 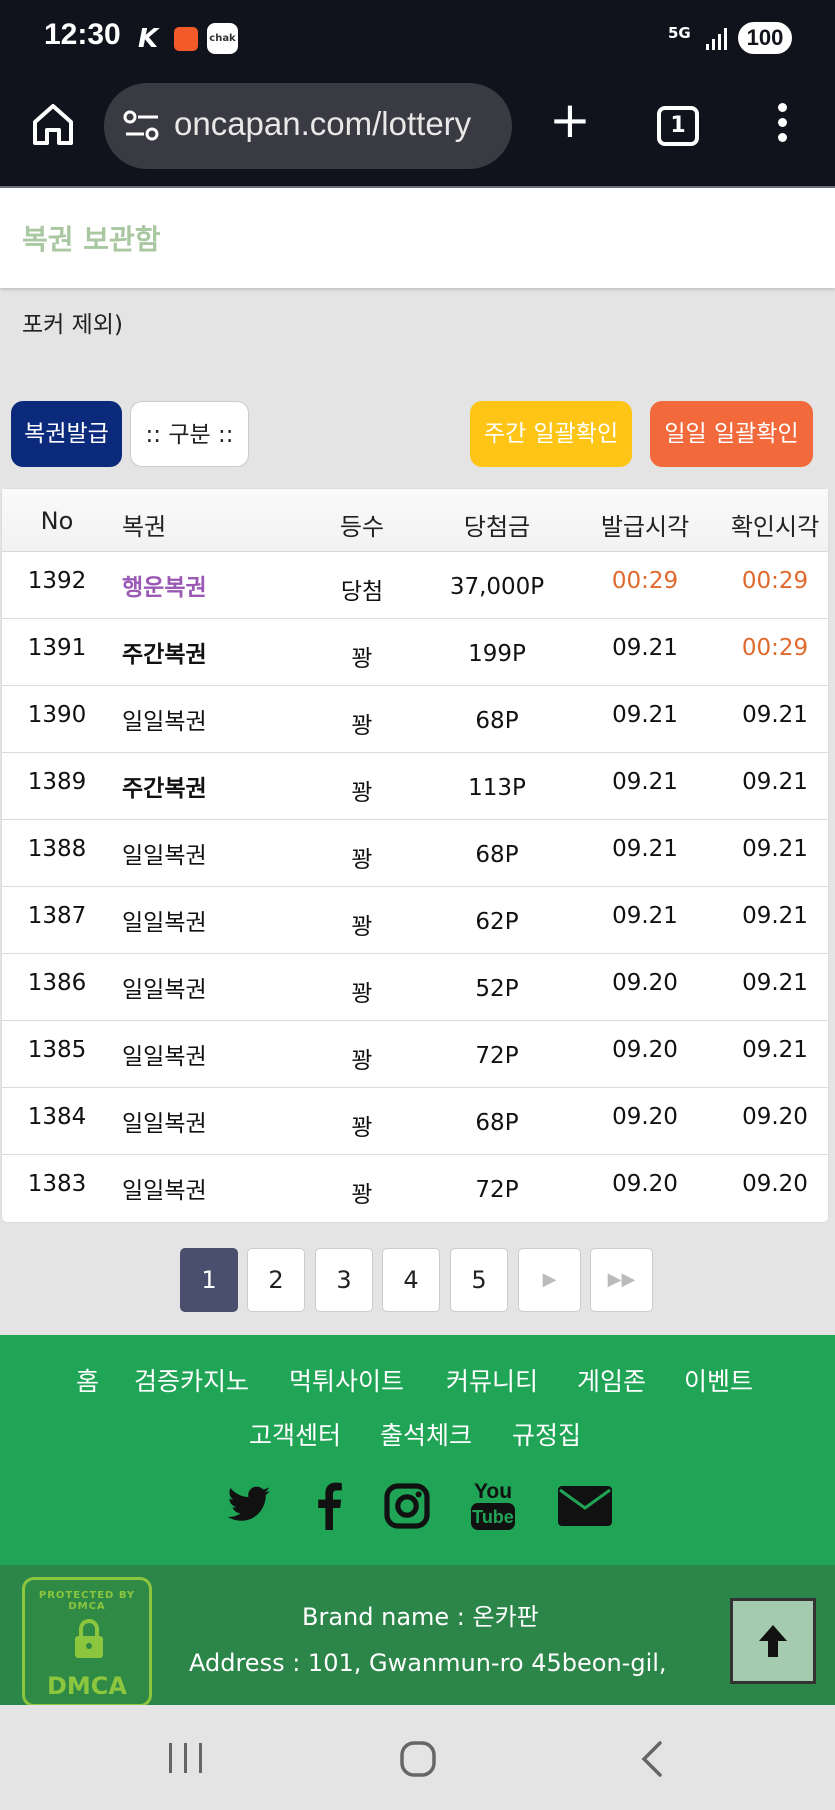 What do you see at coordinates (411, 1280) in the screenshot?
I see `page-button-4: 4` at bounding box center [411, 1280].